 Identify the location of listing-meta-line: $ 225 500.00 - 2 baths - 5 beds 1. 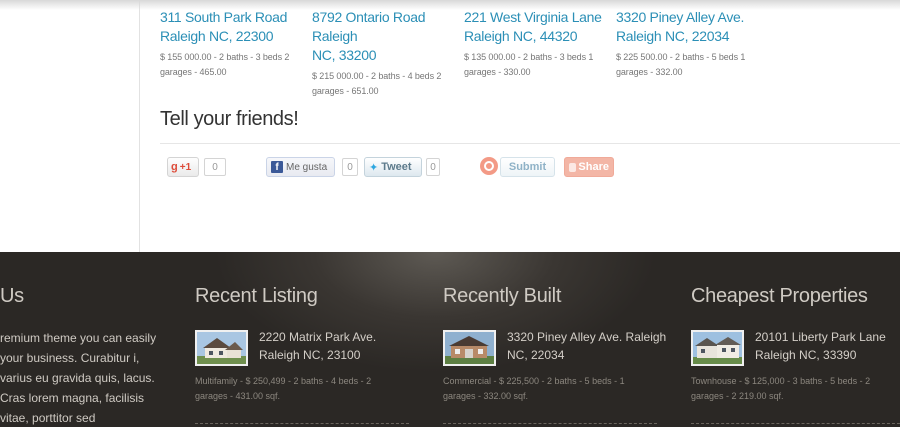
(681, 57).